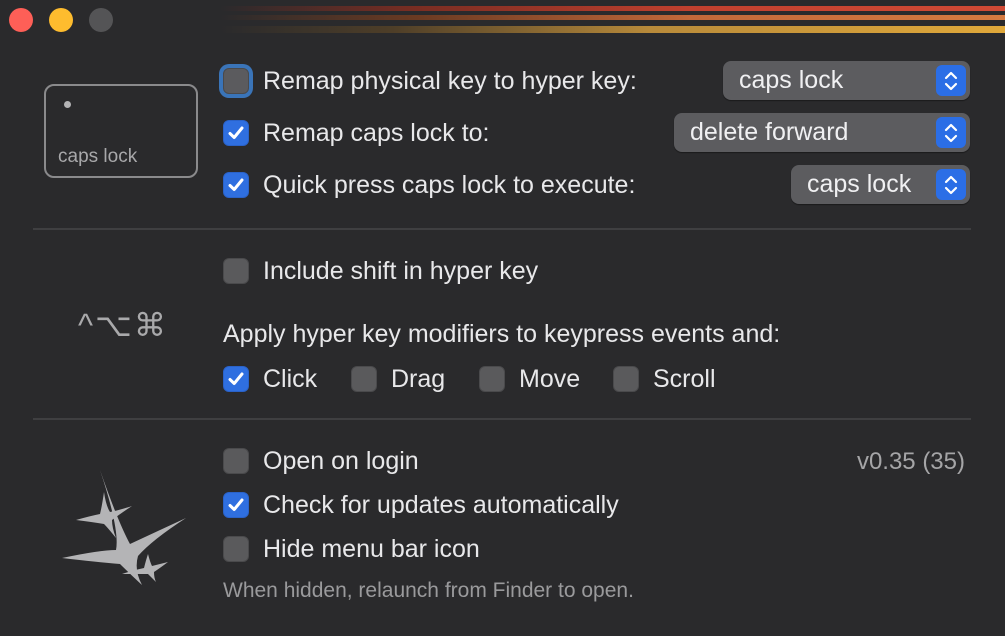 This screenshot has height=636, width=1005. I want to click on event-drag-label: Drag, so click(418, 378).